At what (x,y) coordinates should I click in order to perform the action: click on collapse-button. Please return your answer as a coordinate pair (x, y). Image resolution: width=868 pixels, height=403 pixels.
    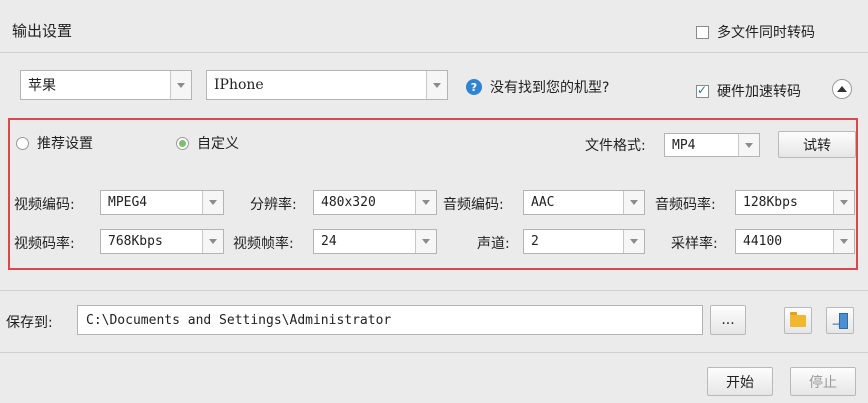
    Looking at the image, I should click on (842, 89).